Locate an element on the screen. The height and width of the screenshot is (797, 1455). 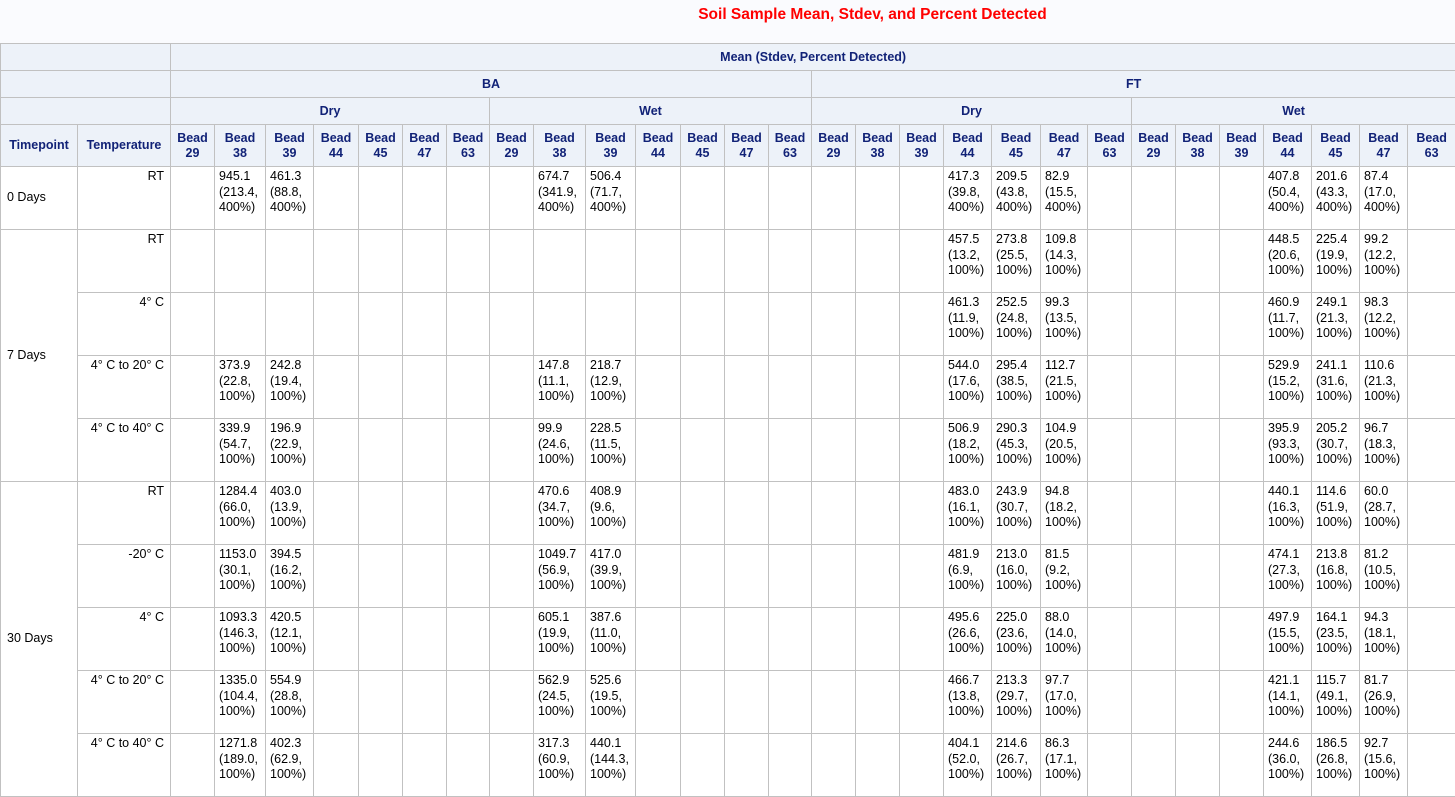
mean-stdev-pct: 440.1 (16.3, 100%) is located at coordinates (1286, 506).